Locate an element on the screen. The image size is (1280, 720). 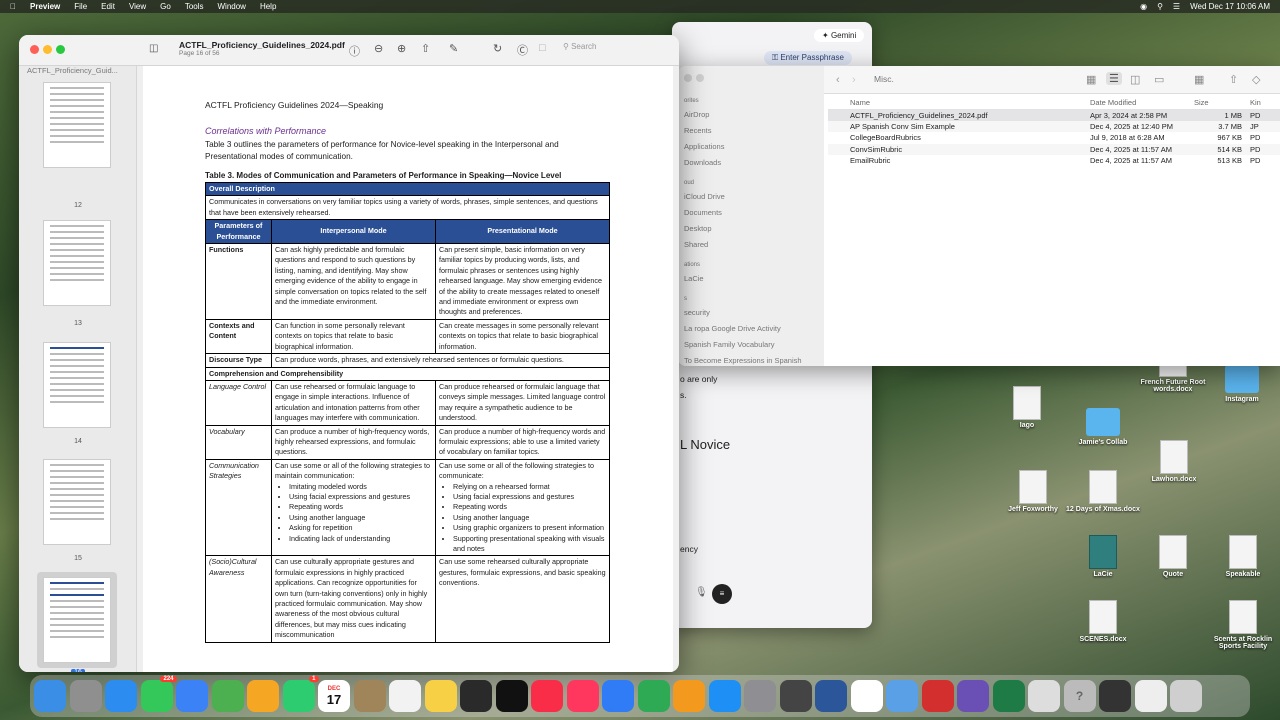
gallery-view-icon: ▭ is located at coordinates (1159, 79).